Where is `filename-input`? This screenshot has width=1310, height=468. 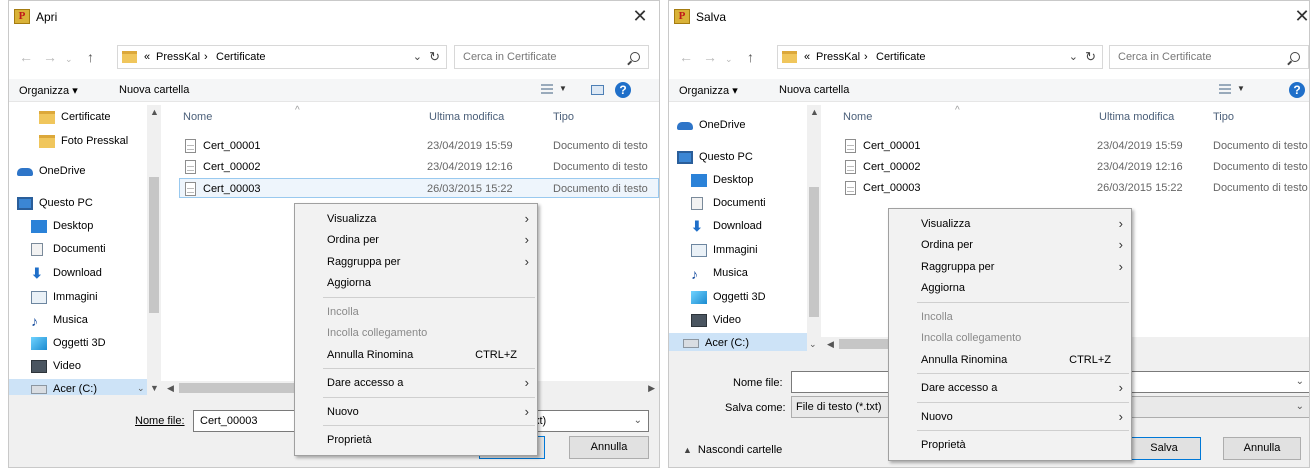 filename-input is located at coordinates (253, 421).